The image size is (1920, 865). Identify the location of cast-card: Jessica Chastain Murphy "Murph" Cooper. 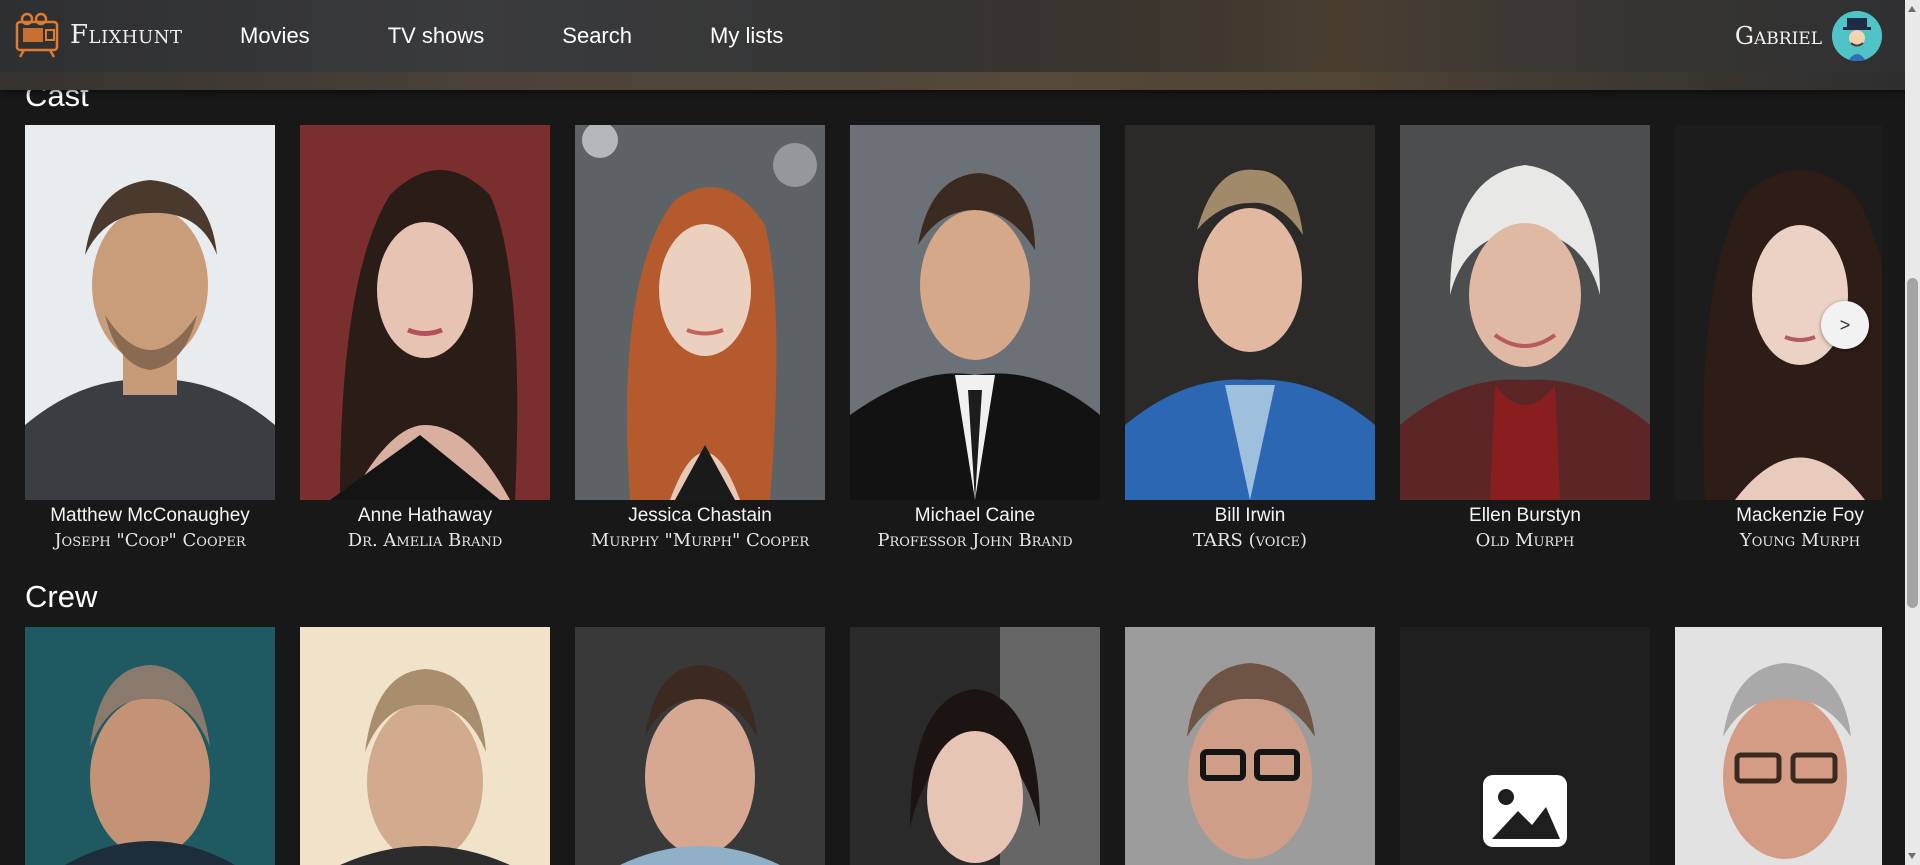
(700, 339).